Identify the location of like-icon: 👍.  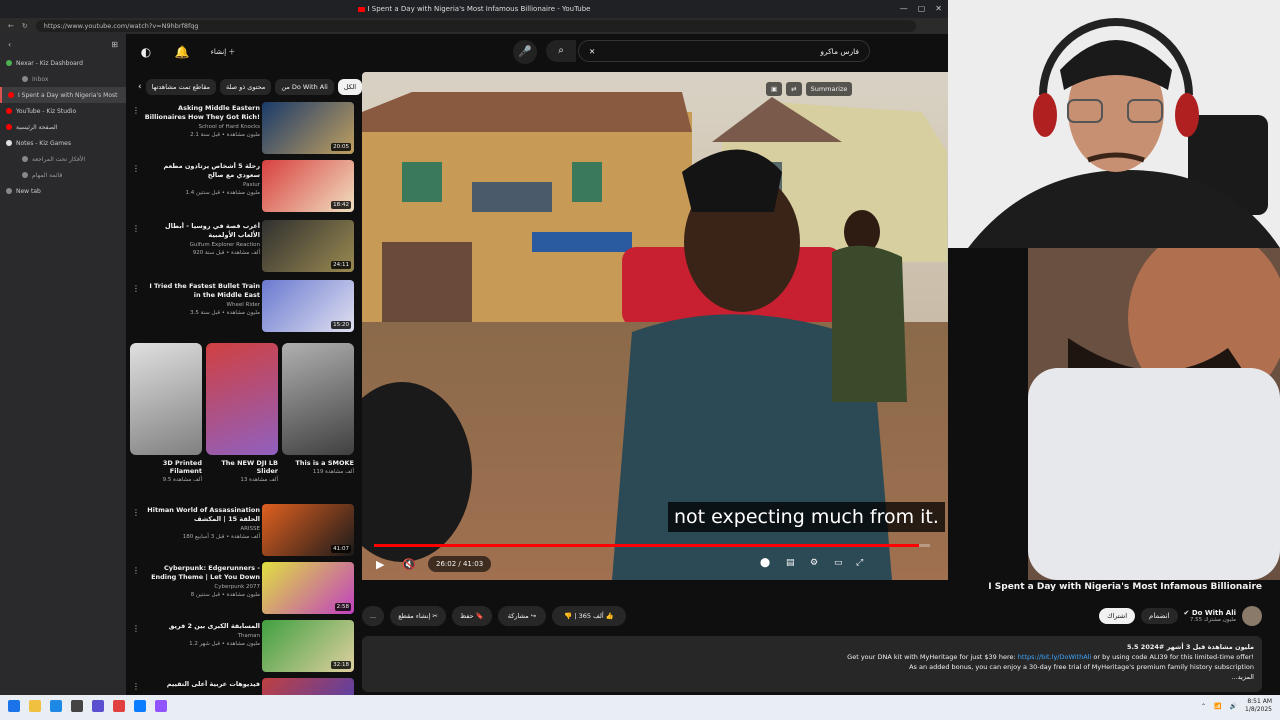
(610, 616).